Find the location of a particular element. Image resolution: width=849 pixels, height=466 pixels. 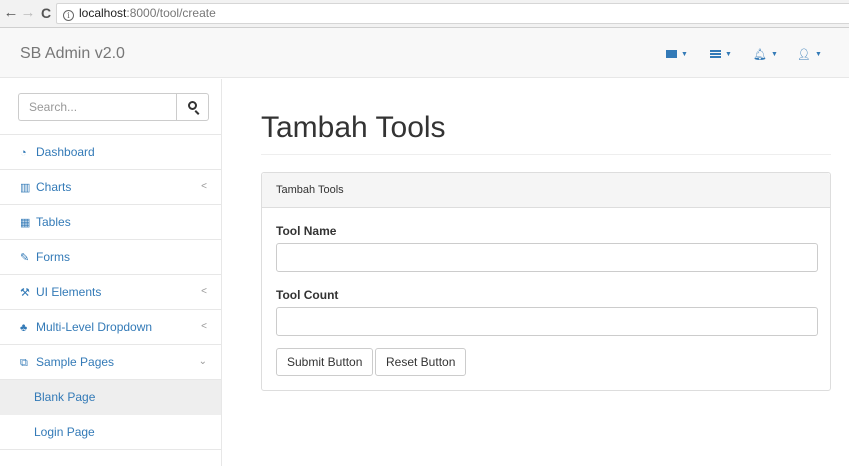

sidebar-subitem-blank-page: Blank Page is located at coordinates (110, 397).